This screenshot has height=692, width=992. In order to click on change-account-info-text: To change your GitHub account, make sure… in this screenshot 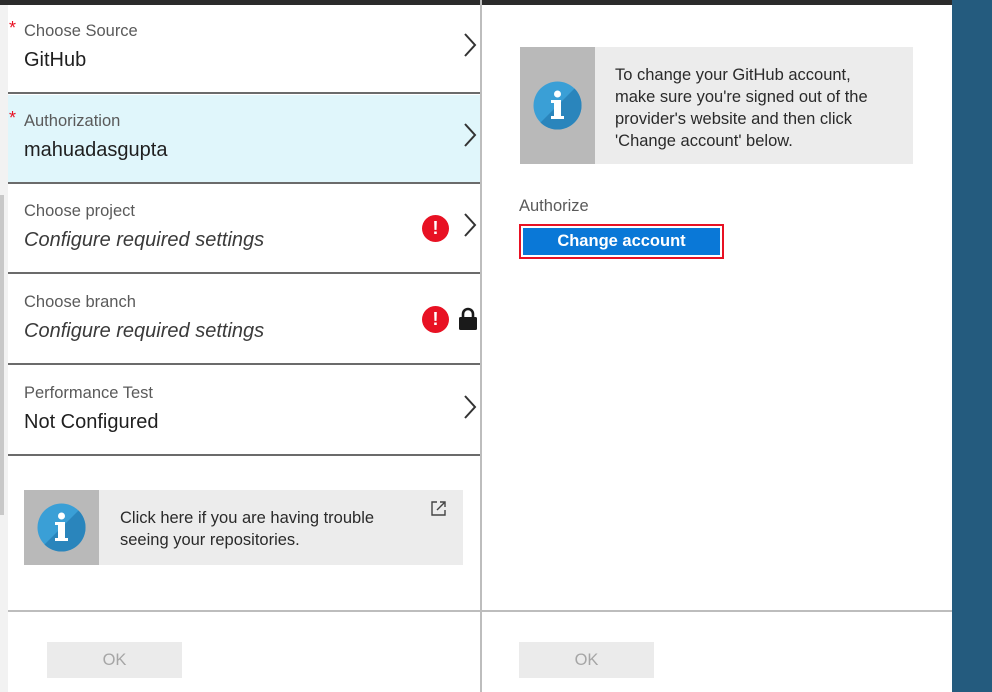, I will do `click(741, 108)`.